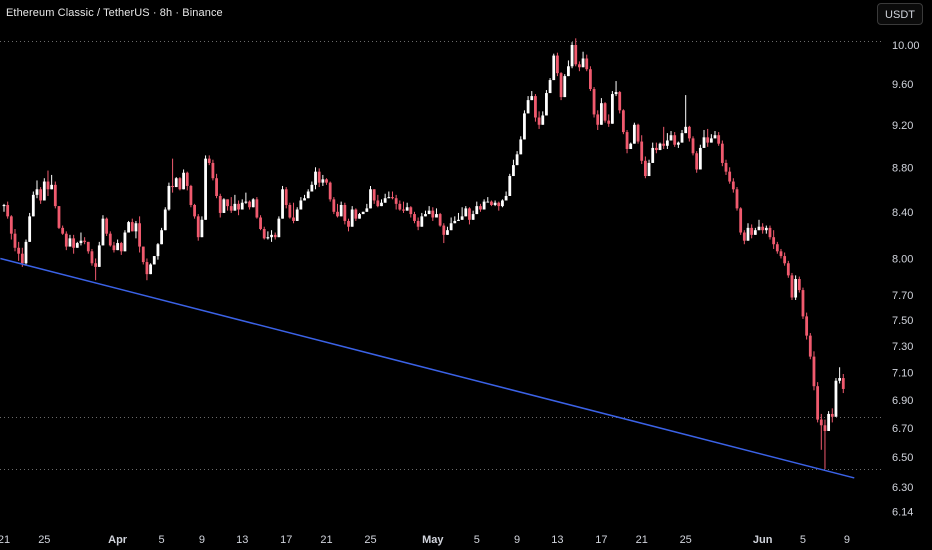 This screenshot has width=932, height=550. What do you see at coordinates (803, 540) in the screenshot?
I see `x-tick-label: 5` at bounding box center [803, 540].